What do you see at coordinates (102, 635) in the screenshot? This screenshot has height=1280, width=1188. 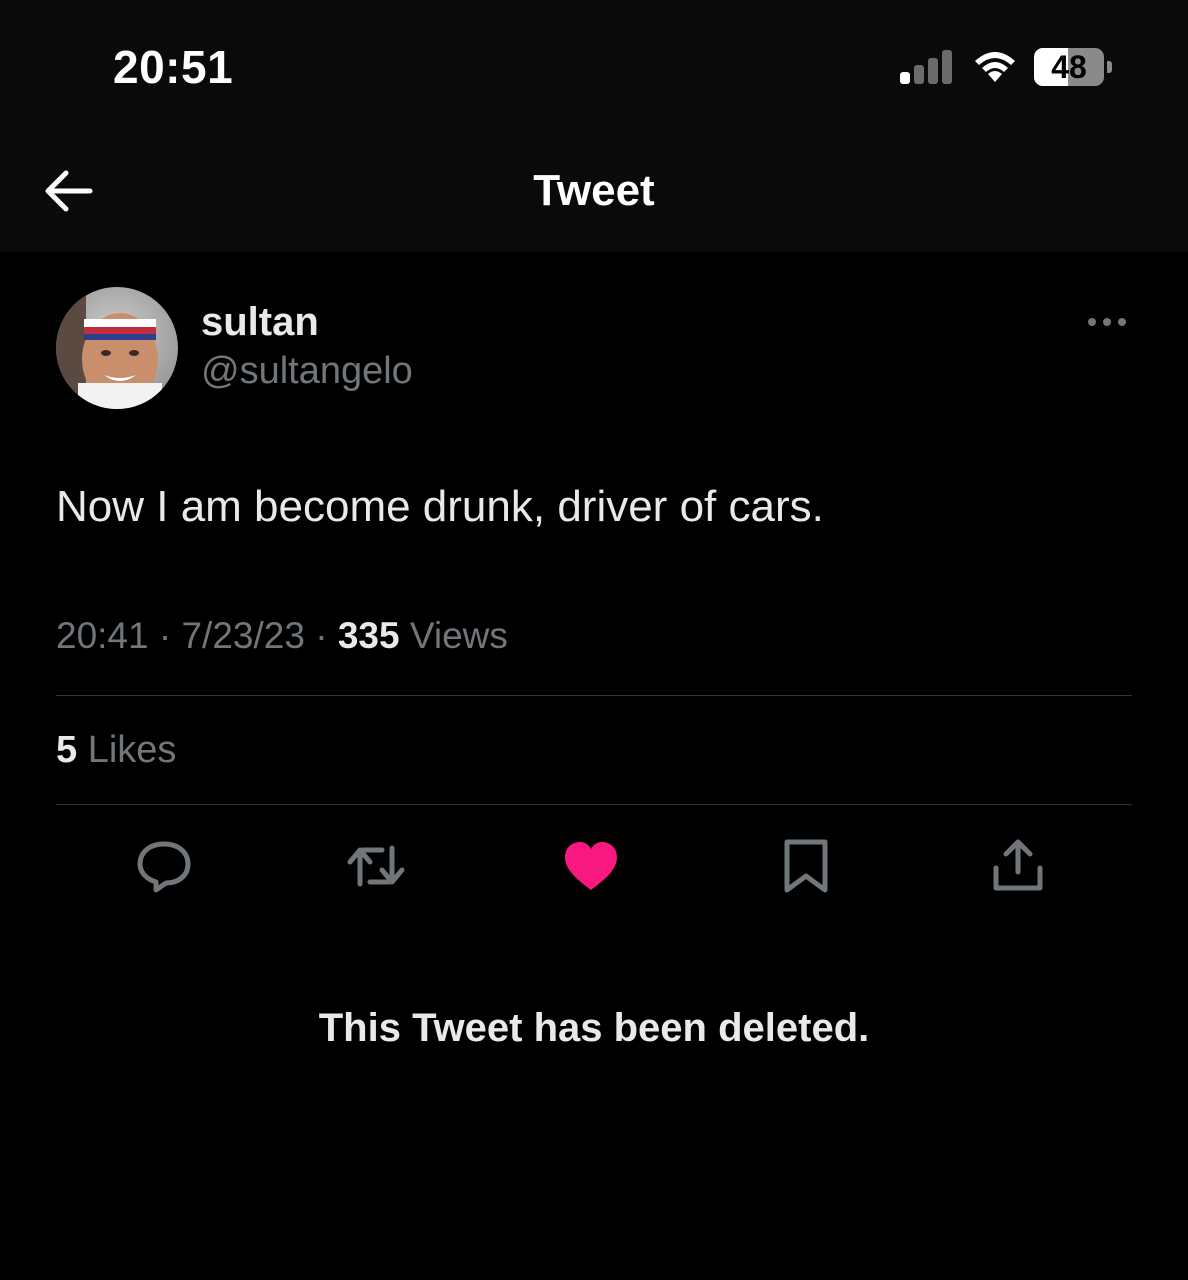 I see `tweet-time: 20:41` at bounding box center [102, 635].